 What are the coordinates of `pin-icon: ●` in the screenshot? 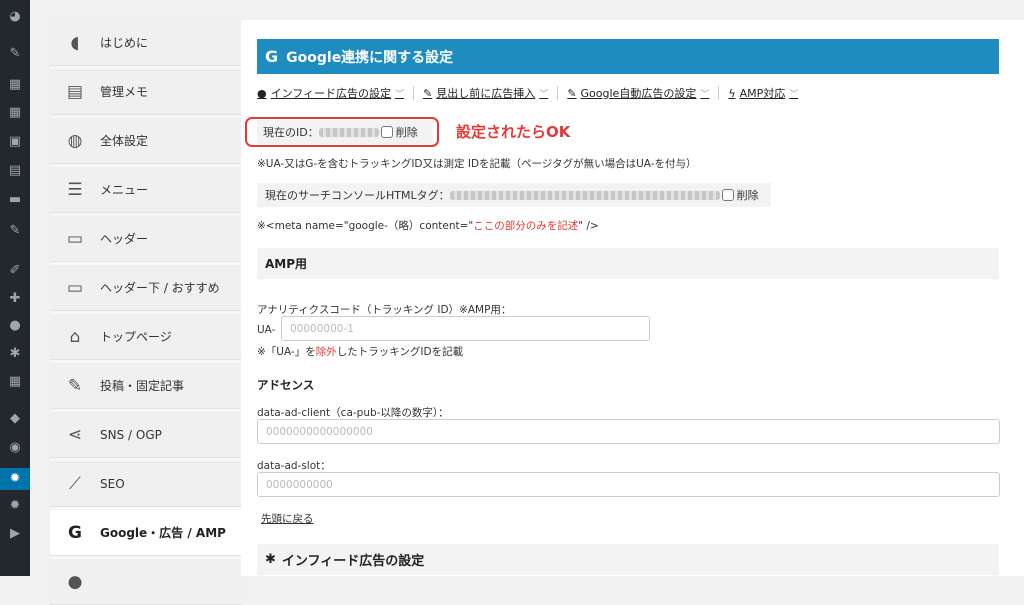 It's located at (262, 93).